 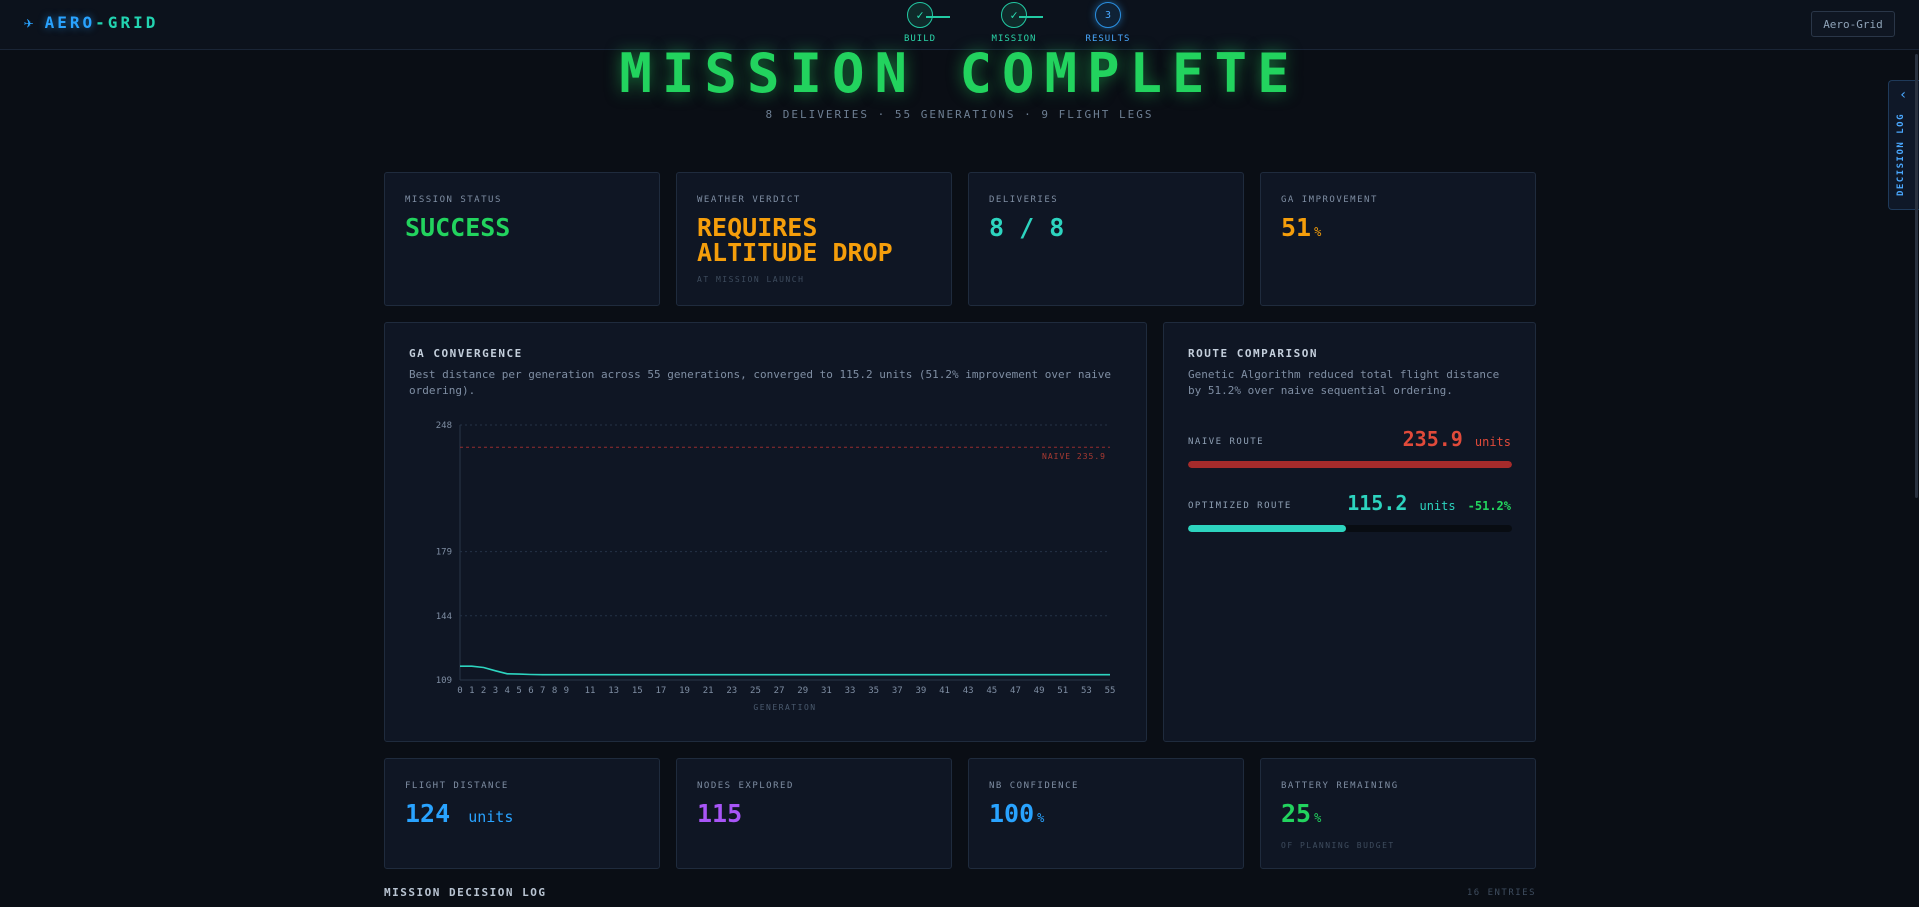 I want to click on kpi-card-nb-confidence: NB CONFIDENCE 100%, so click(x=1106, y=813).